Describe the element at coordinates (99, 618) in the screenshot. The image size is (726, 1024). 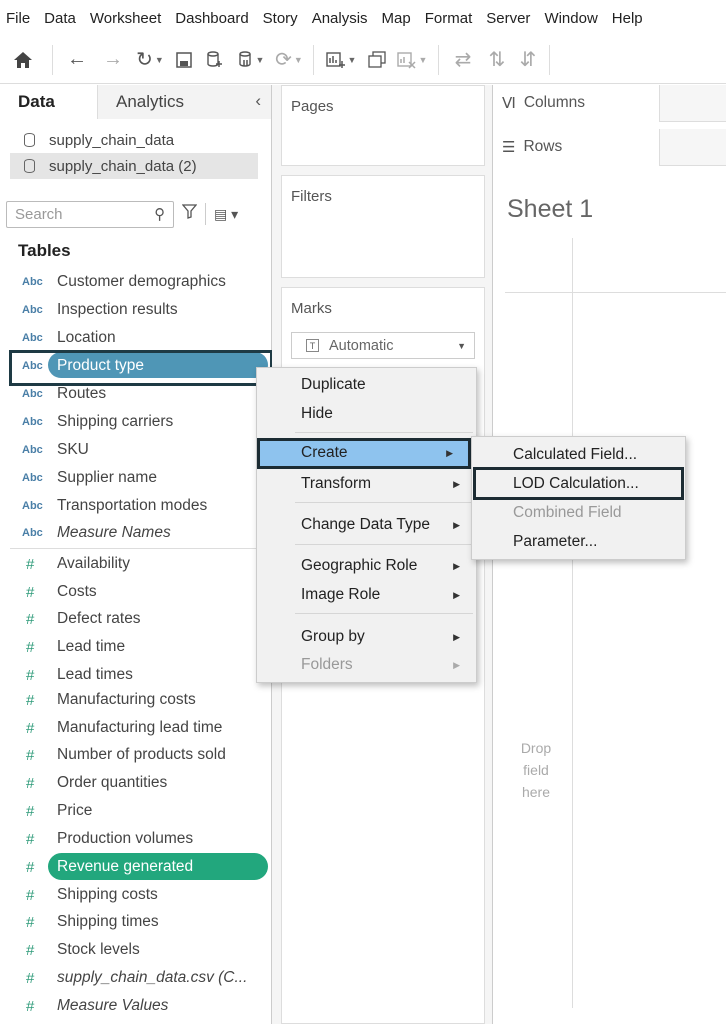
I see `field-label: Defect rates` at that location.